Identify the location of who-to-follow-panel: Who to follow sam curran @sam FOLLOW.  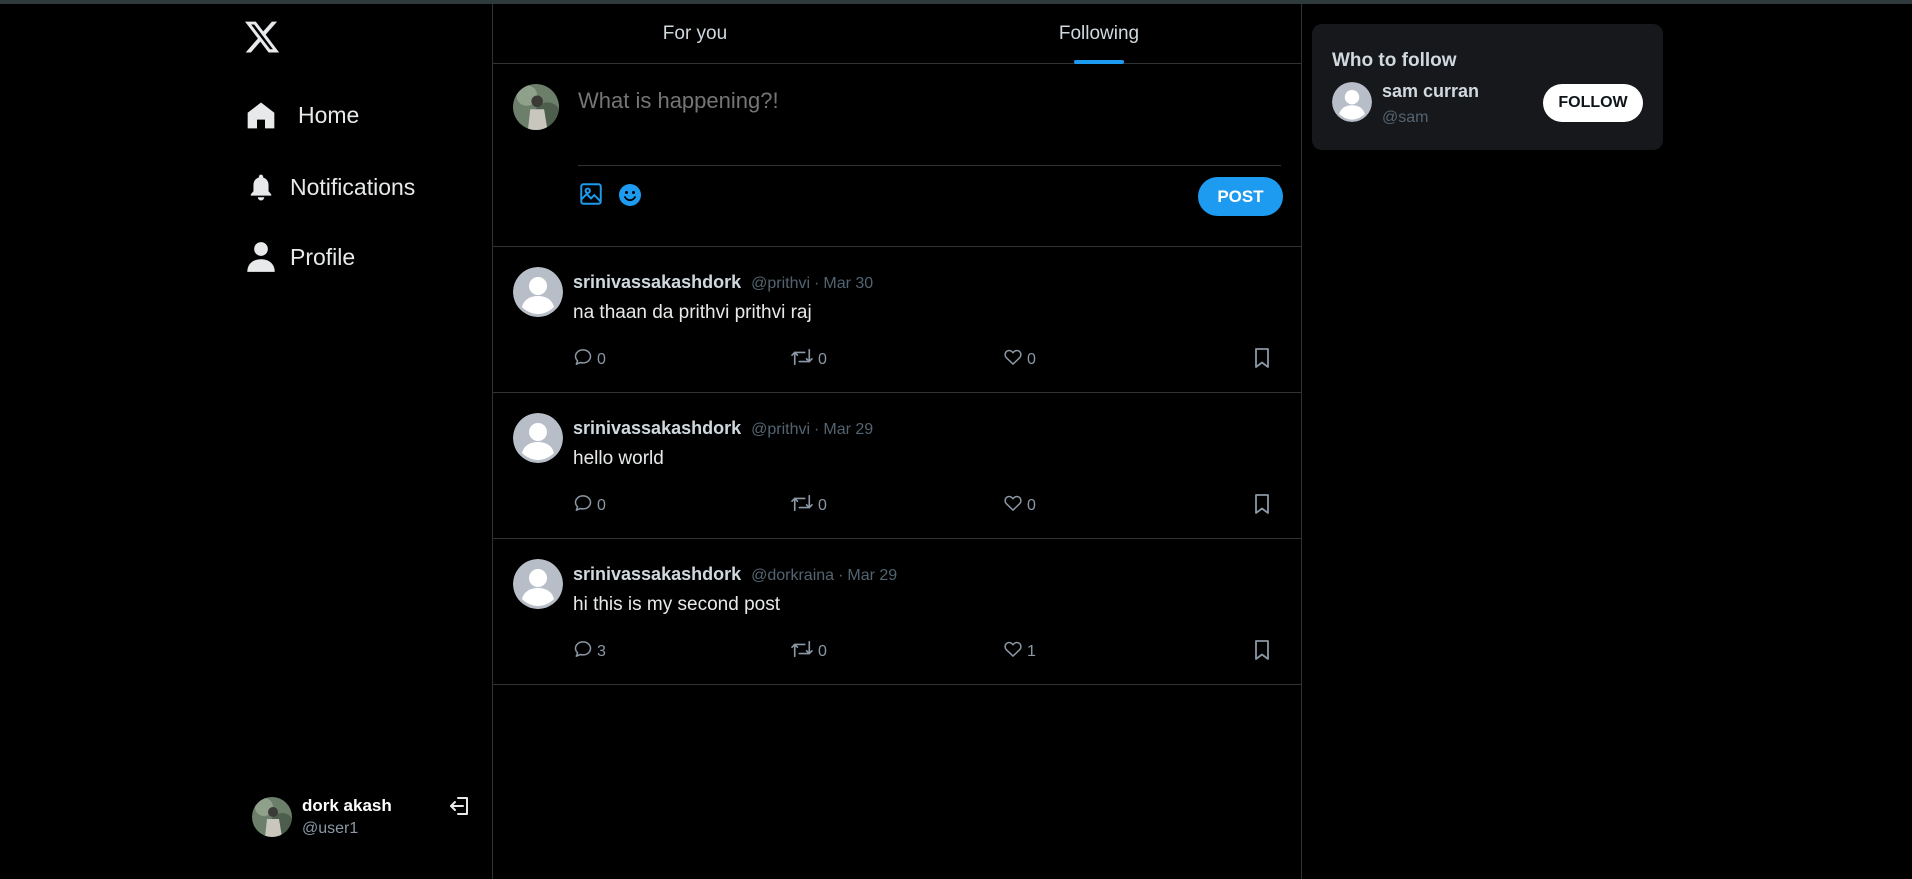
(1487, 87).